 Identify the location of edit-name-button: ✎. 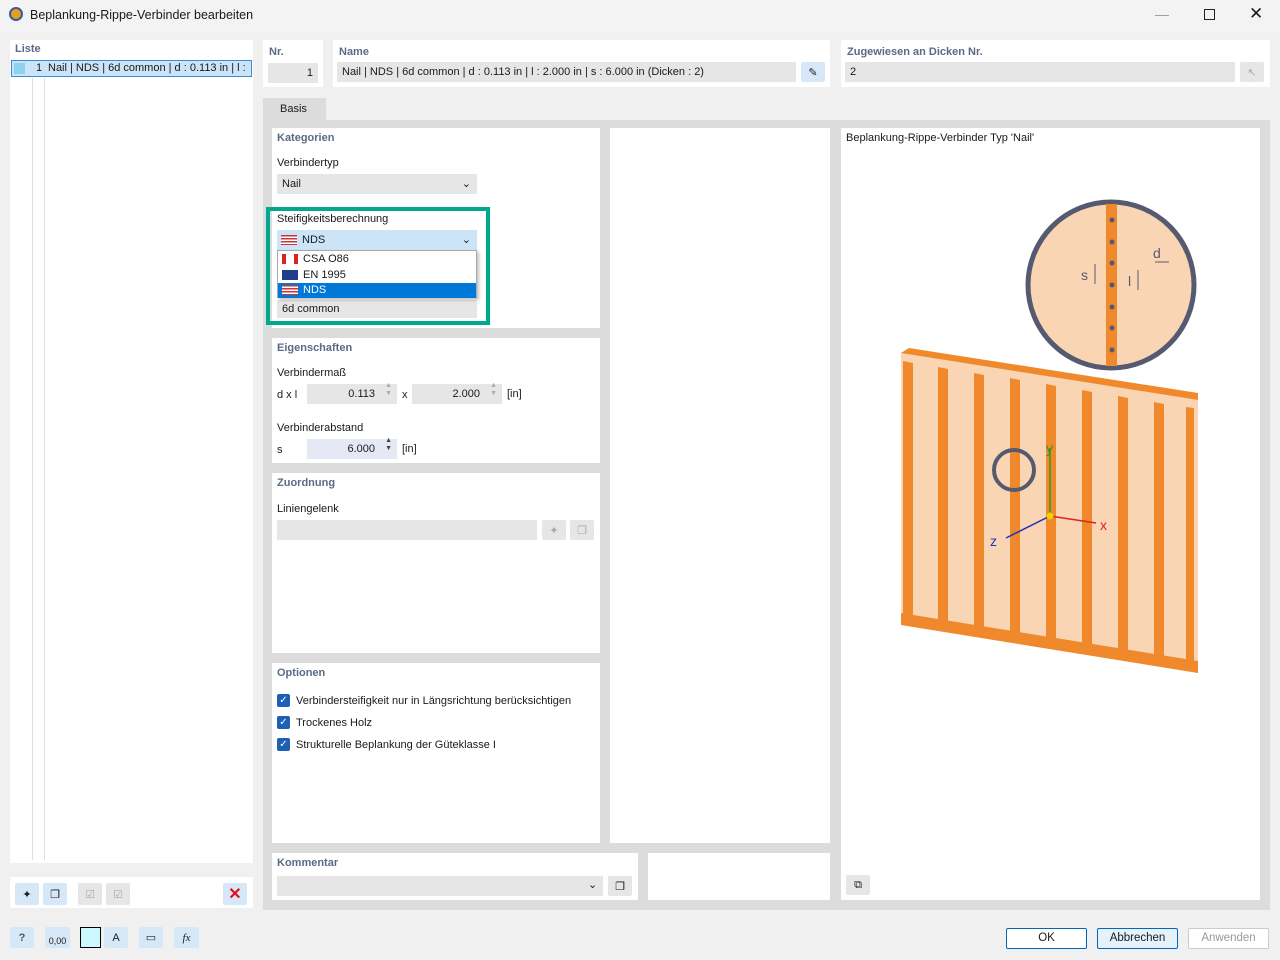
(813, 72).